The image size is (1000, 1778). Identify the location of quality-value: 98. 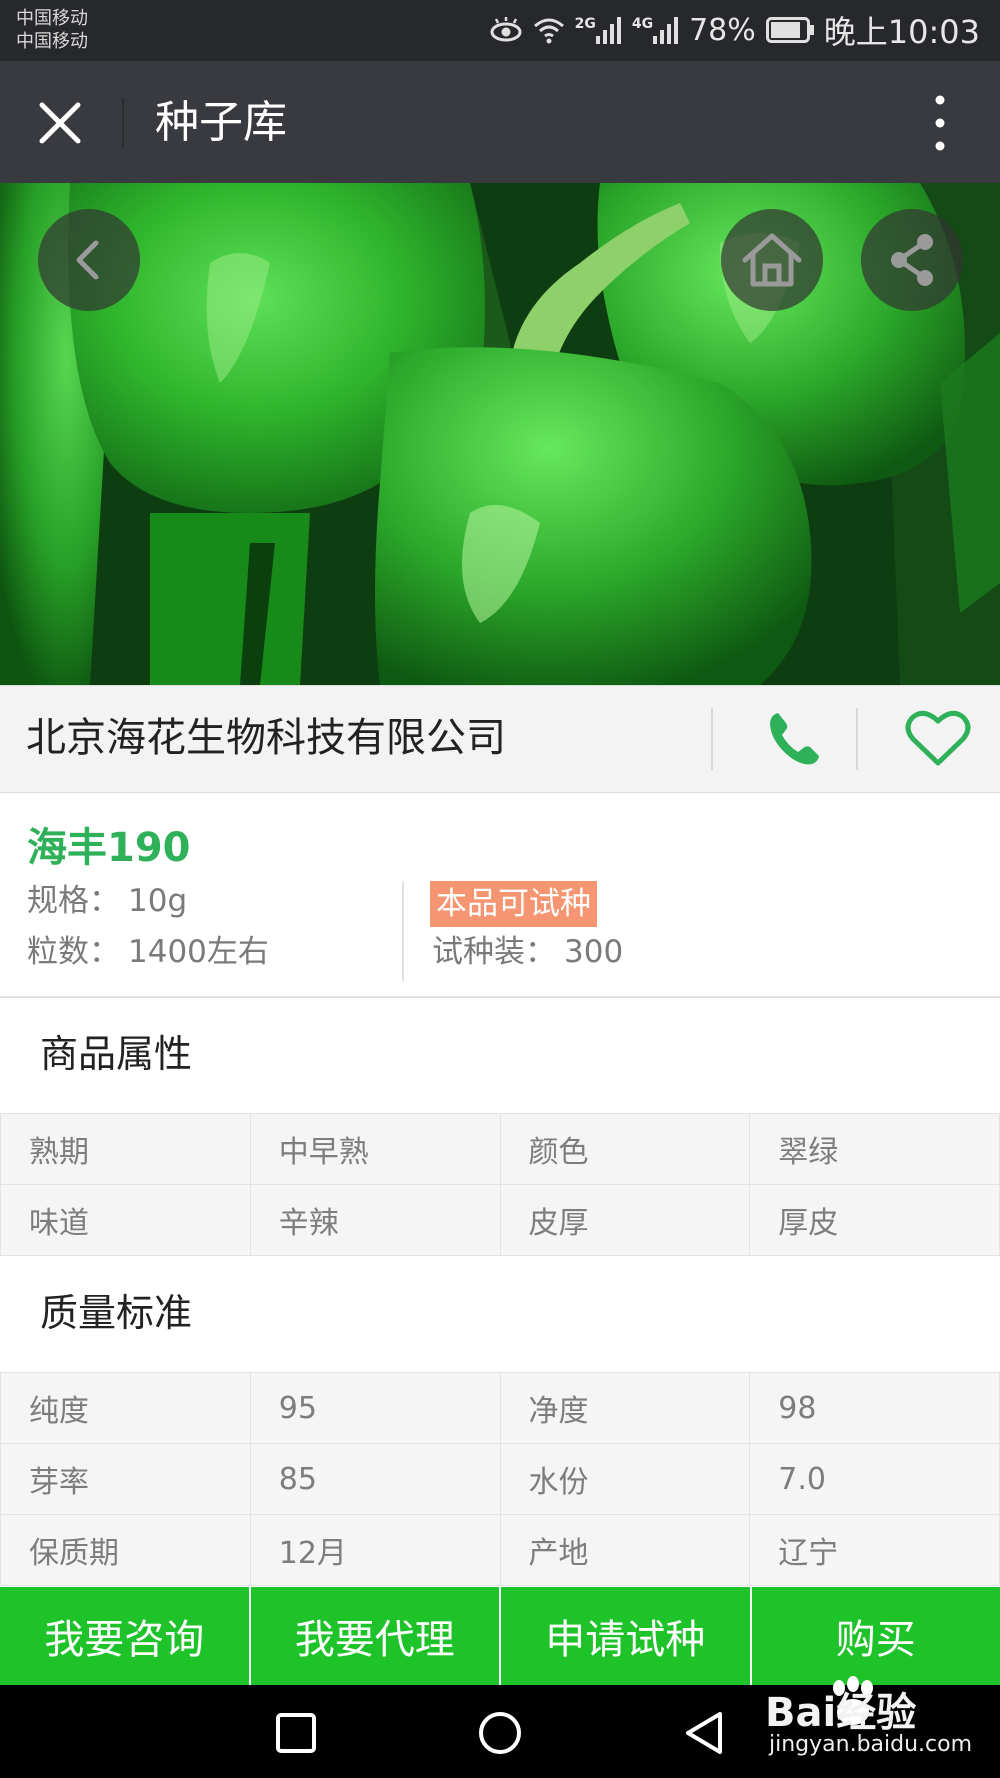
(874, 1408).